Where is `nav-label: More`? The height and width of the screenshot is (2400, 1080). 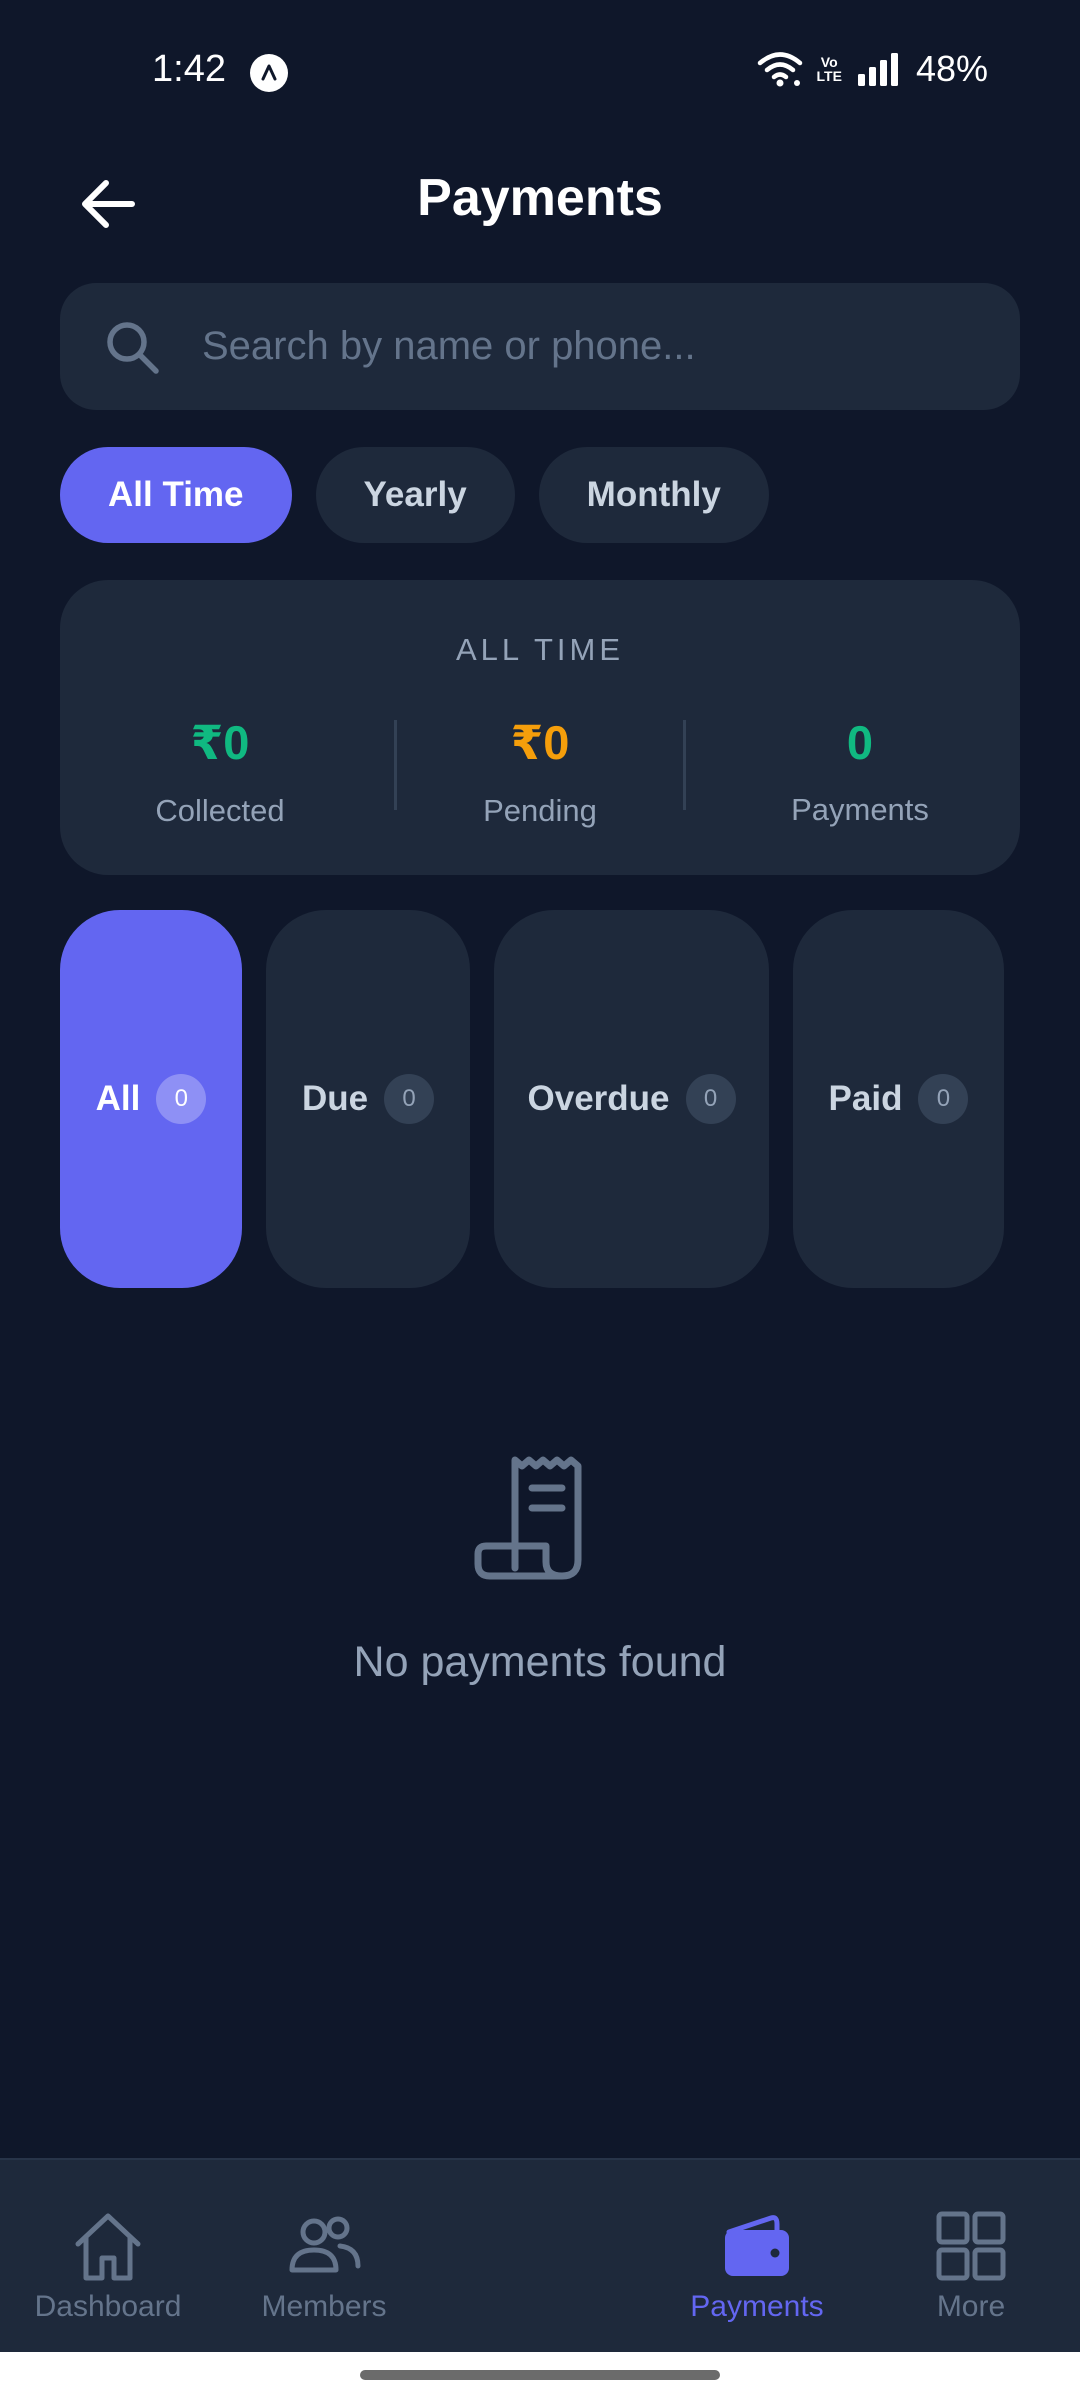 nav-label: More is located at coordinates (971, 2306).